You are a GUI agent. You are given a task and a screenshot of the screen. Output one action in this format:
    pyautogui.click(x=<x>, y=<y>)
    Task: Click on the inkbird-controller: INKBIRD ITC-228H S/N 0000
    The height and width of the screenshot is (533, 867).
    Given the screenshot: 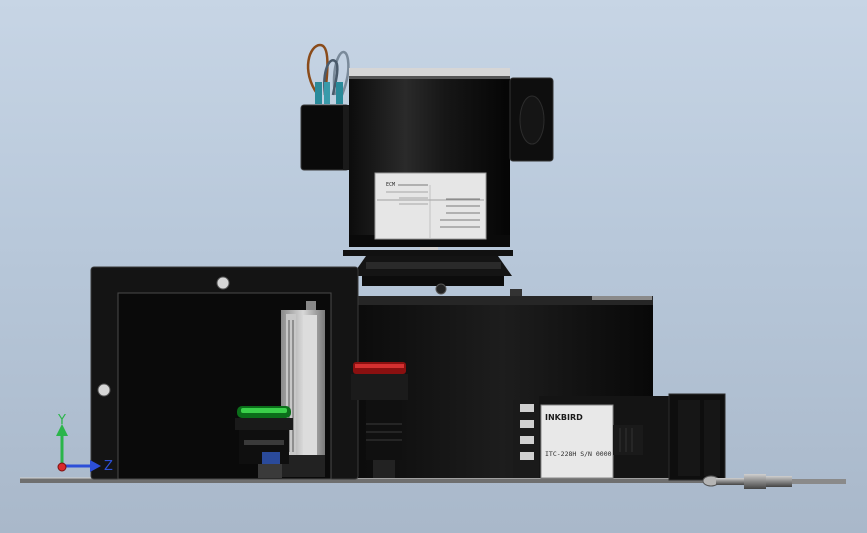 What is the action you would take?
    pyautogui.click(x=619, y=437)
    